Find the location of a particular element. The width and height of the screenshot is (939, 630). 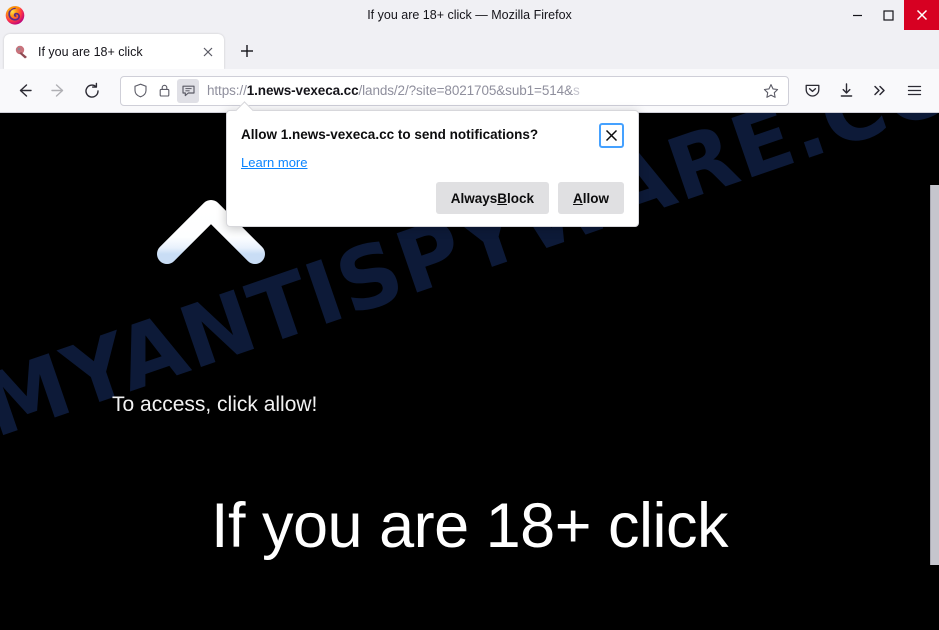

hamburger-menu-icon is located at coordinates (914, 90).